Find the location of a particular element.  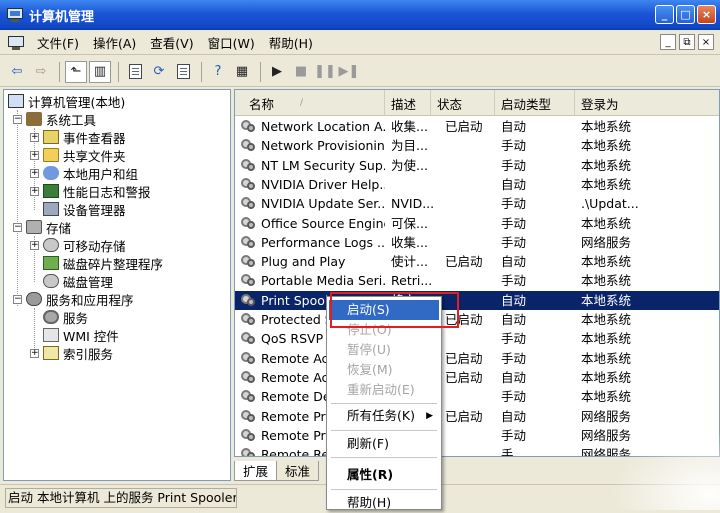

column-header-description: 描述 is located at coordinates (408, 103).